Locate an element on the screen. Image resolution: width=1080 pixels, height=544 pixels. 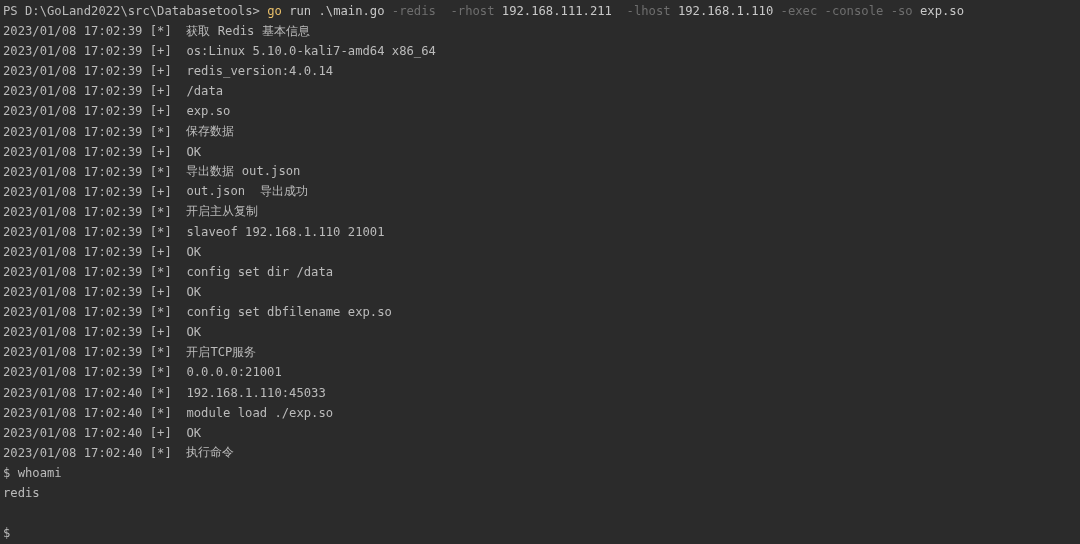
log-message: 开启主从复制 is located at coordinates (222, 212).